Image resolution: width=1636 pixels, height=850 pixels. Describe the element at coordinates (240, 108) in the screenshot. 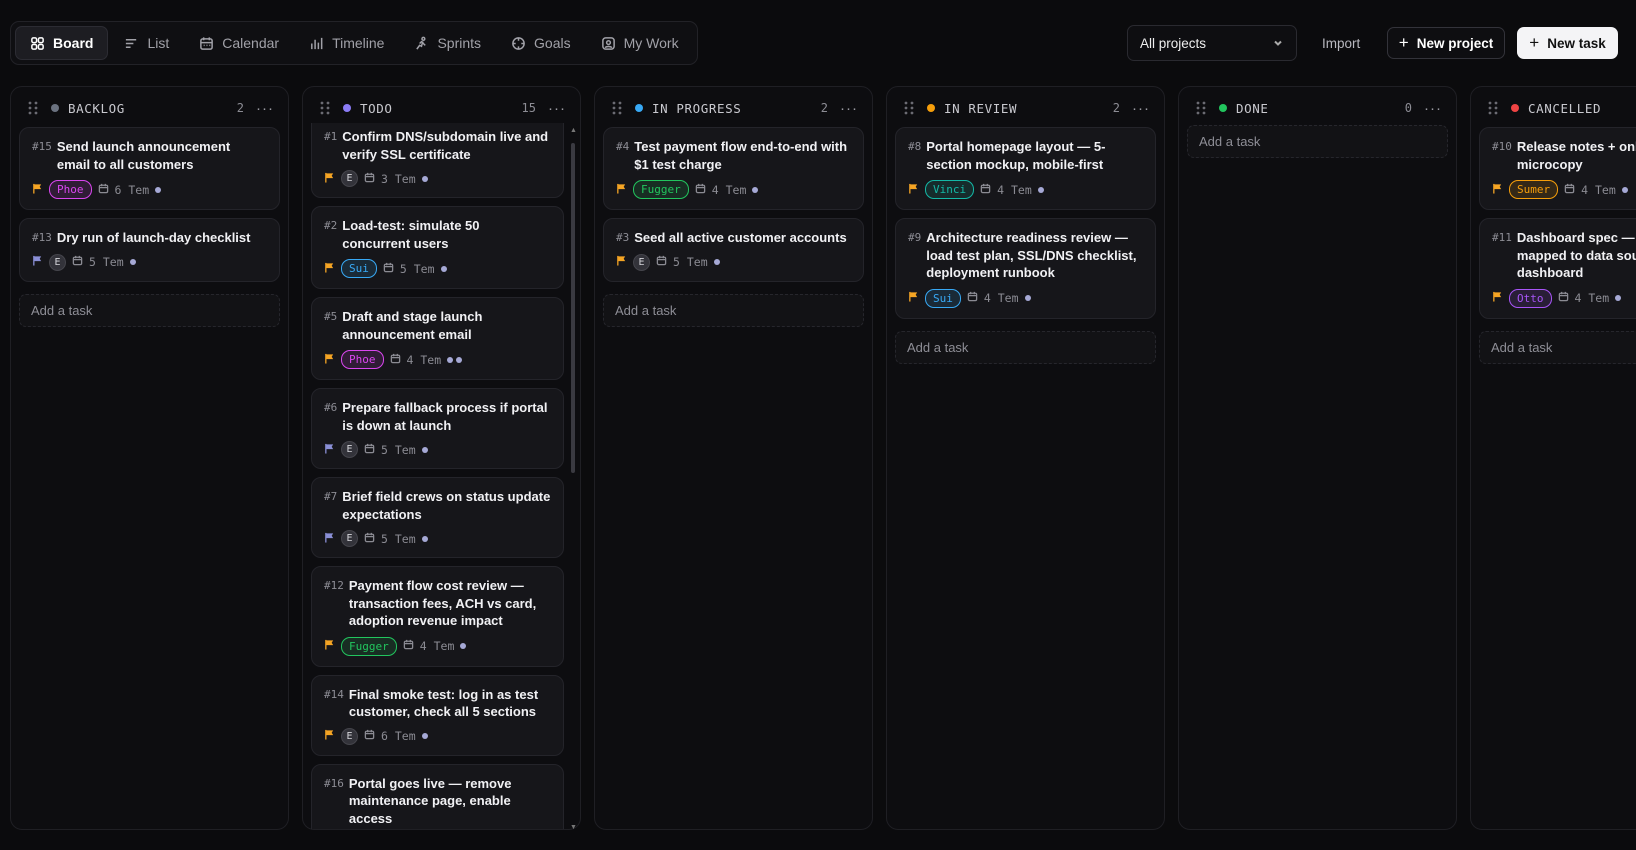

I see `column-count: 2` at that location.